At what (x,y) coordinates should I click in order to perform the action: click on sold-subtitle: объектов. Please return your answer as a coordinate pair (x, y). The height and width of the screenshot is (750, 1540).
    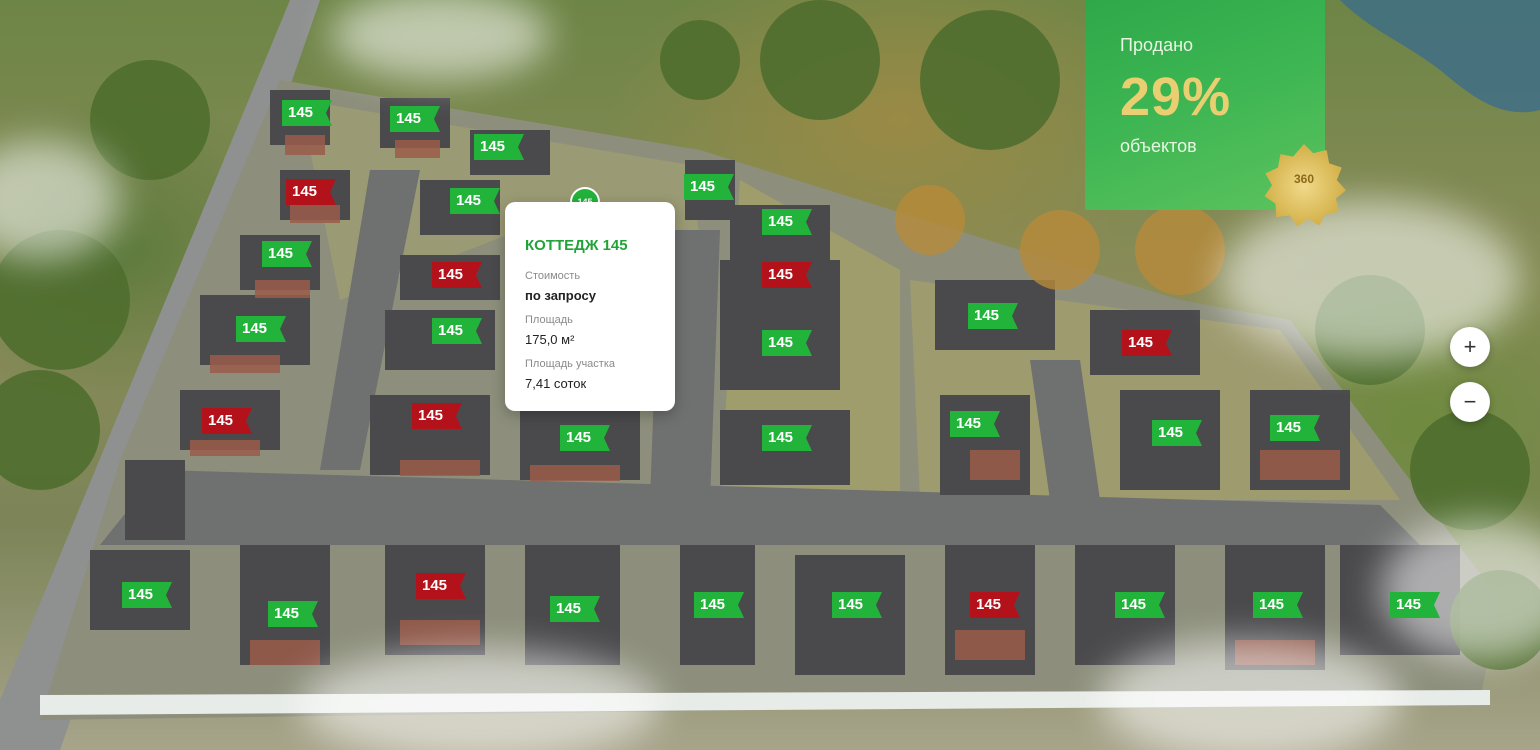
    Looking at the image, I should click on (1158, 146).